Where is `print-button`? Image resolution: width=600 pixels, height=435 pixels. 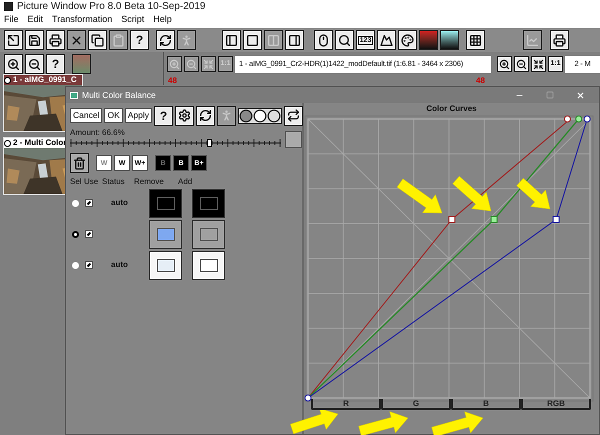 print-button is located at coordinates (55, 40).